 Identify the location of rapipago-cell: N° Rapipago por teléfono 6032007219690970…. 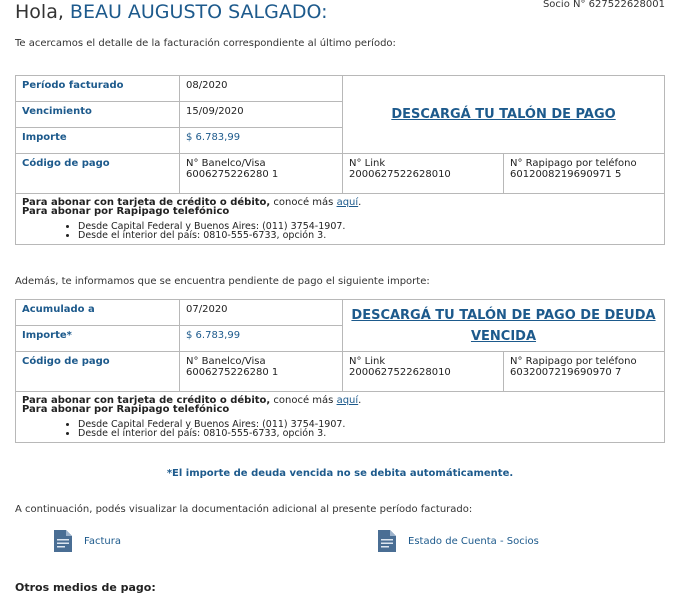
(584, 371).